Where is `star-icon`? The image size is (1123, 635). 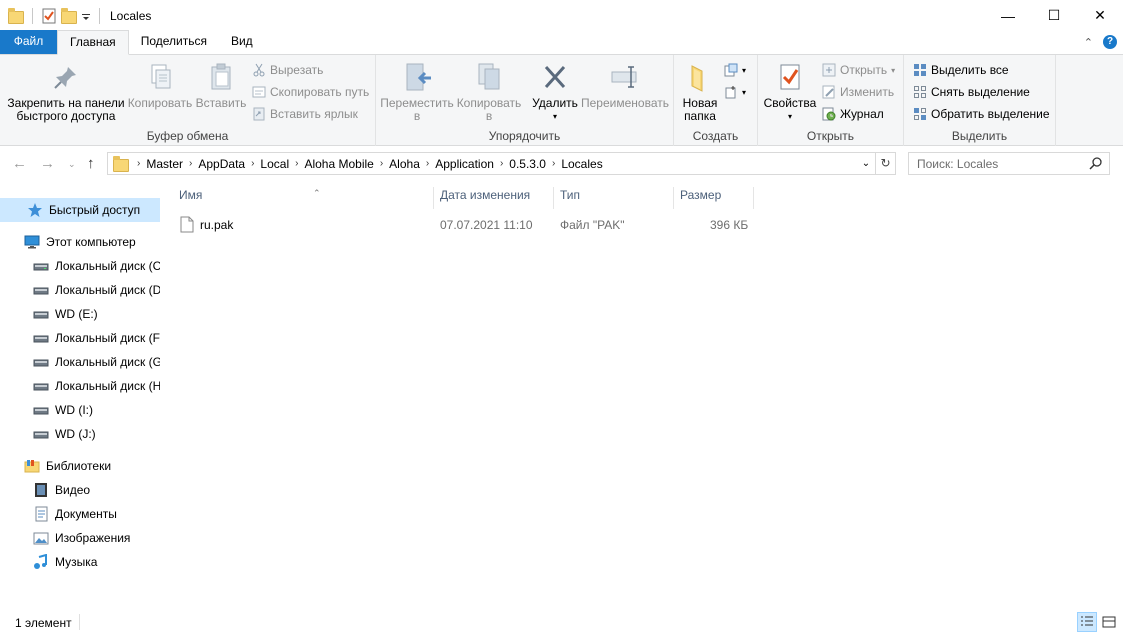 star-icon is located at coordinates (35, 210).